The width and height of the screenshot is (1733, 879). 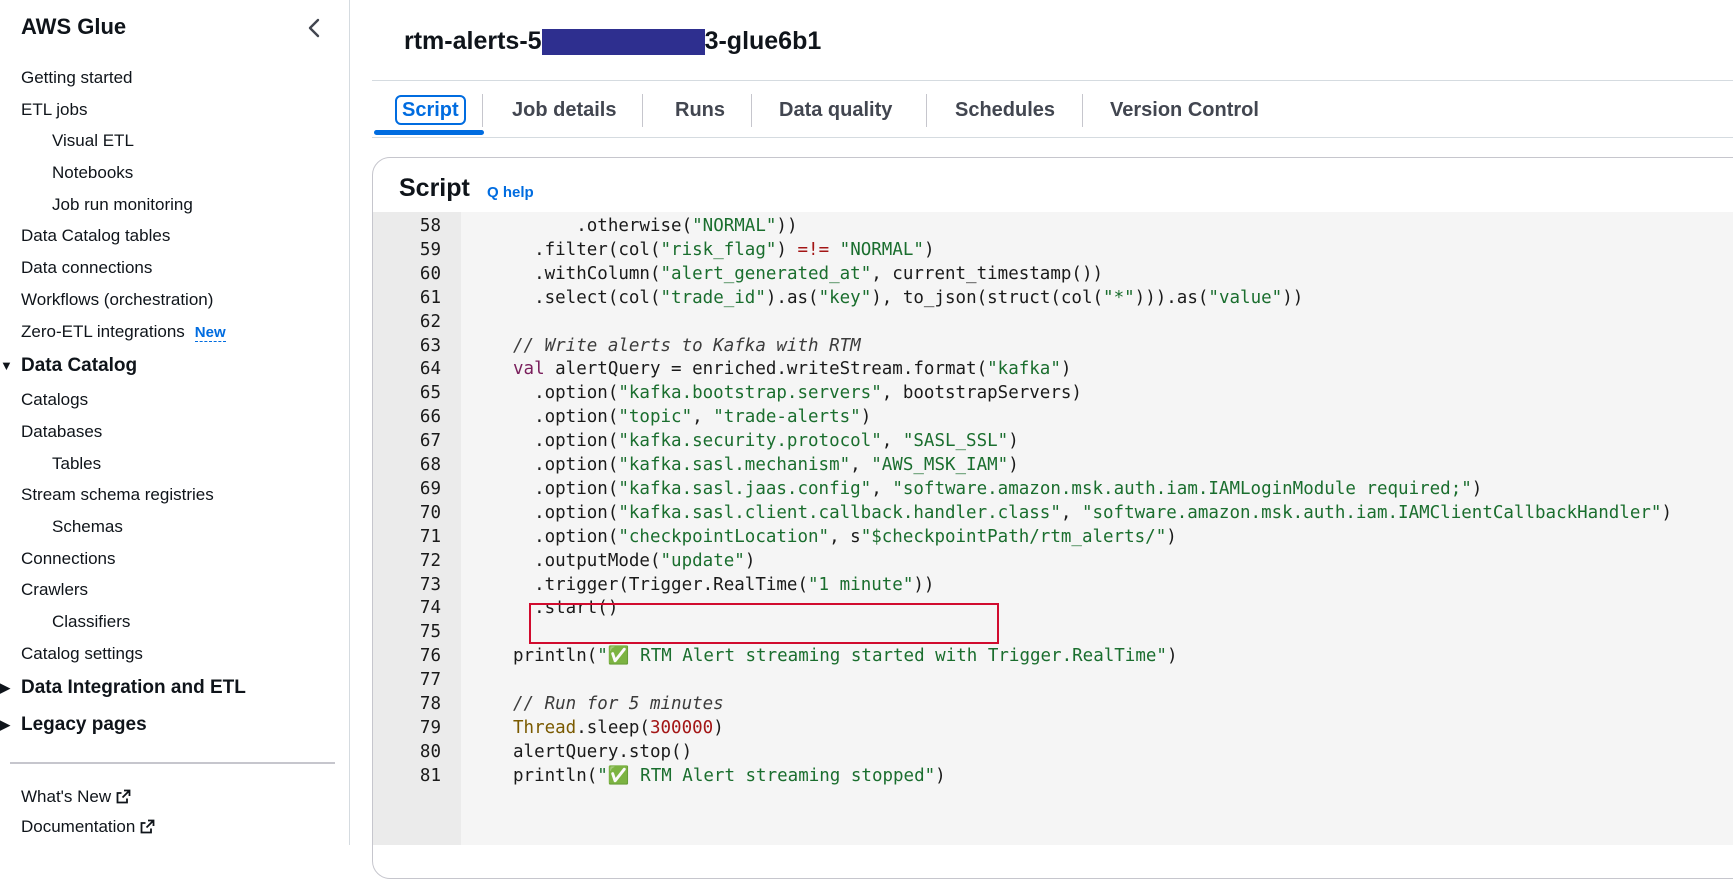 I want to click on sidebar-section-data-integration-and-etl: ▶ Data Integration and ETL, so click(x=174, y=687).